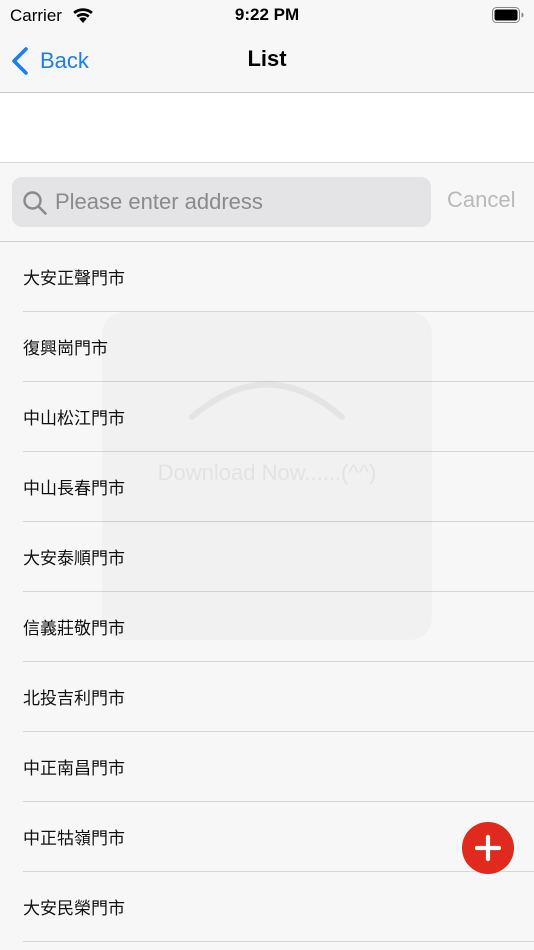  Describe the element at coordinates (278, 697) in the screenshot. I see `list-item: 北投吉利門市` at that location.